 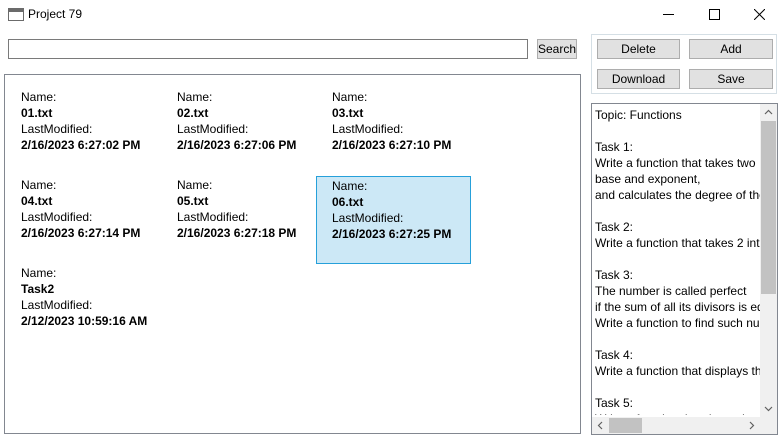 What do you see at coordinates (391, 15) in the screenshot?
I see `title-bar: Project 79` at bounding box center [391, 15].